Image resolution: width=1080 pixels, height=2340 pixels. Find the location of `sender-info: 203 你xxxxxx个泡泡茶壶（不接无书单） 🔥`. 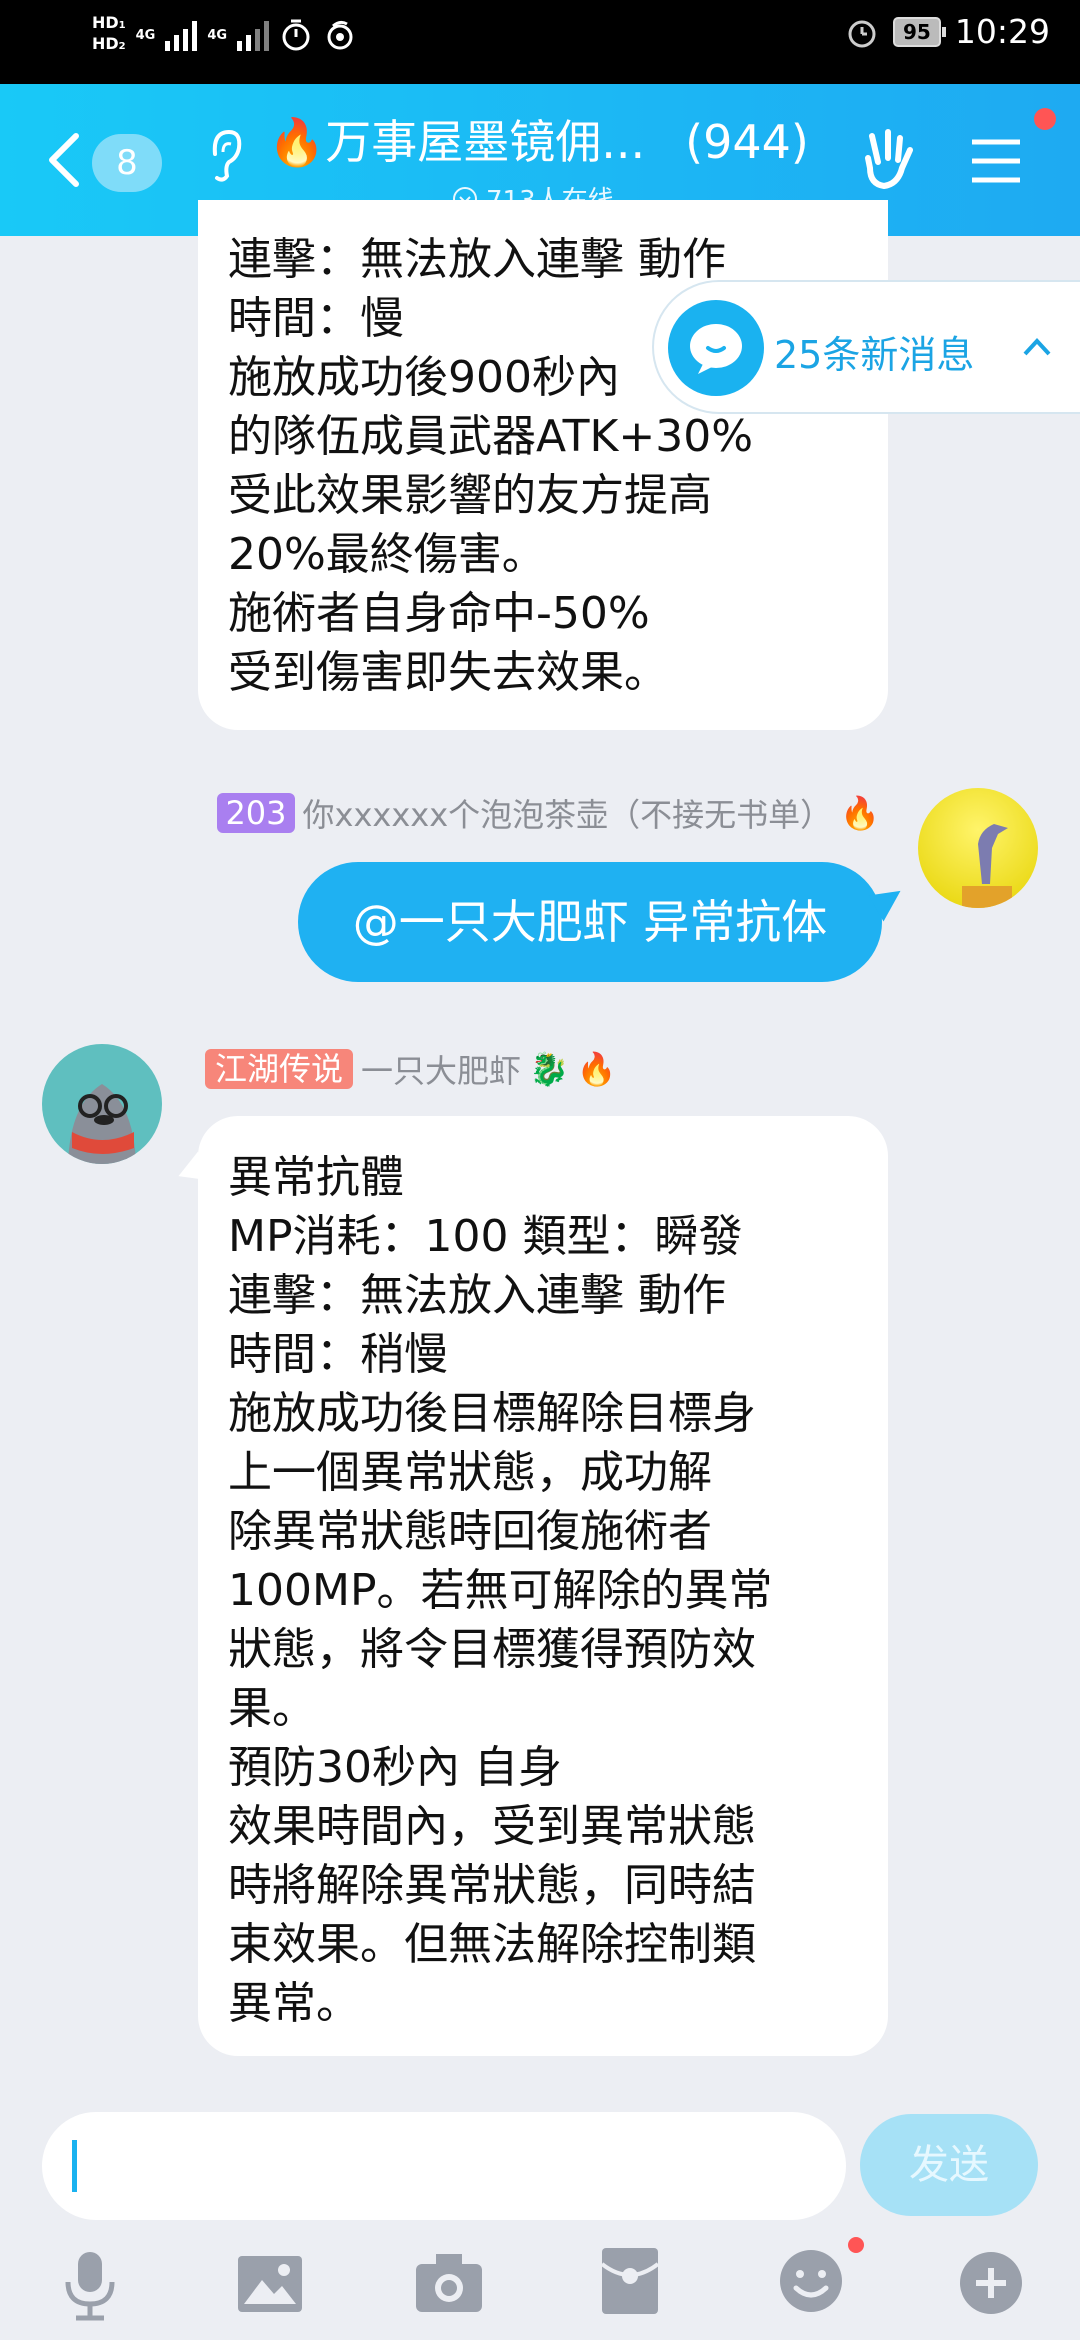

sender-info: 203 你xxxxxx个泡泡茶壶（不接无书单） 🔥 is located at coordinates (548, 813).